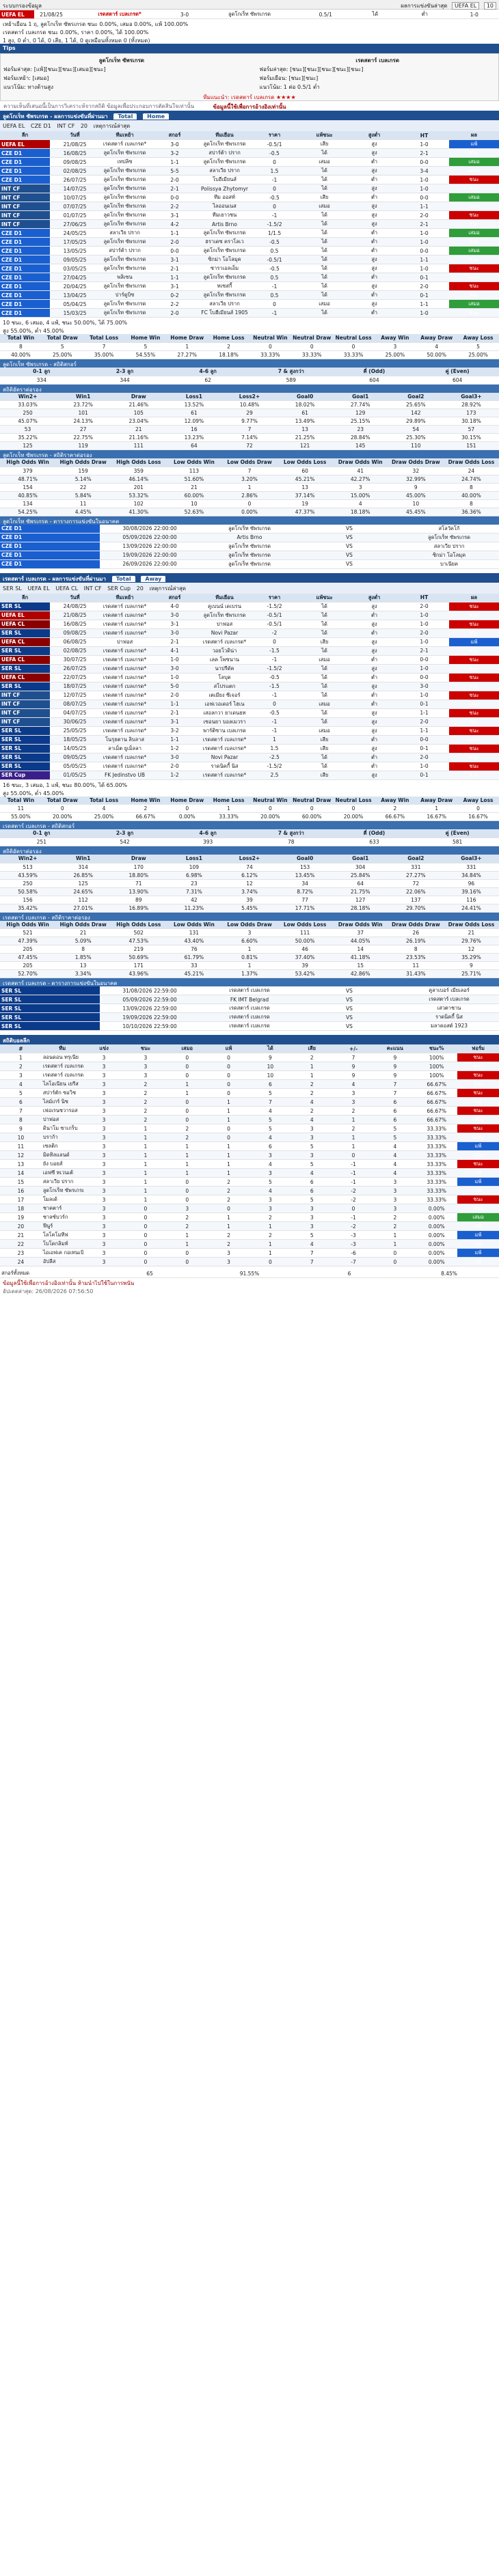 The image size is (499, 2576). What do you see at coordinates (156, 117) in the screenshot?
I see `tab-home: Home` at bounding box center [156, 117].